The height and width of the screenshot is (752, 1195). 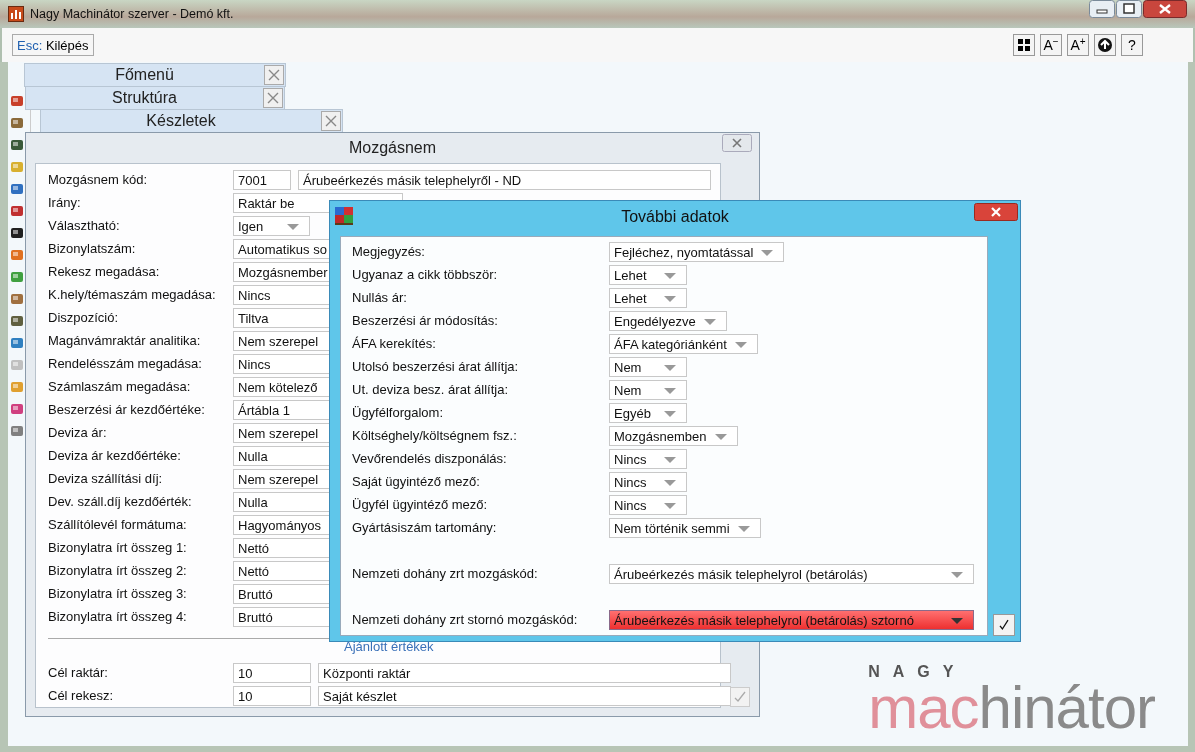 I want to click on window-title: Nagy Machinátor szerver - Demó kft., so click(x=132, y=14).